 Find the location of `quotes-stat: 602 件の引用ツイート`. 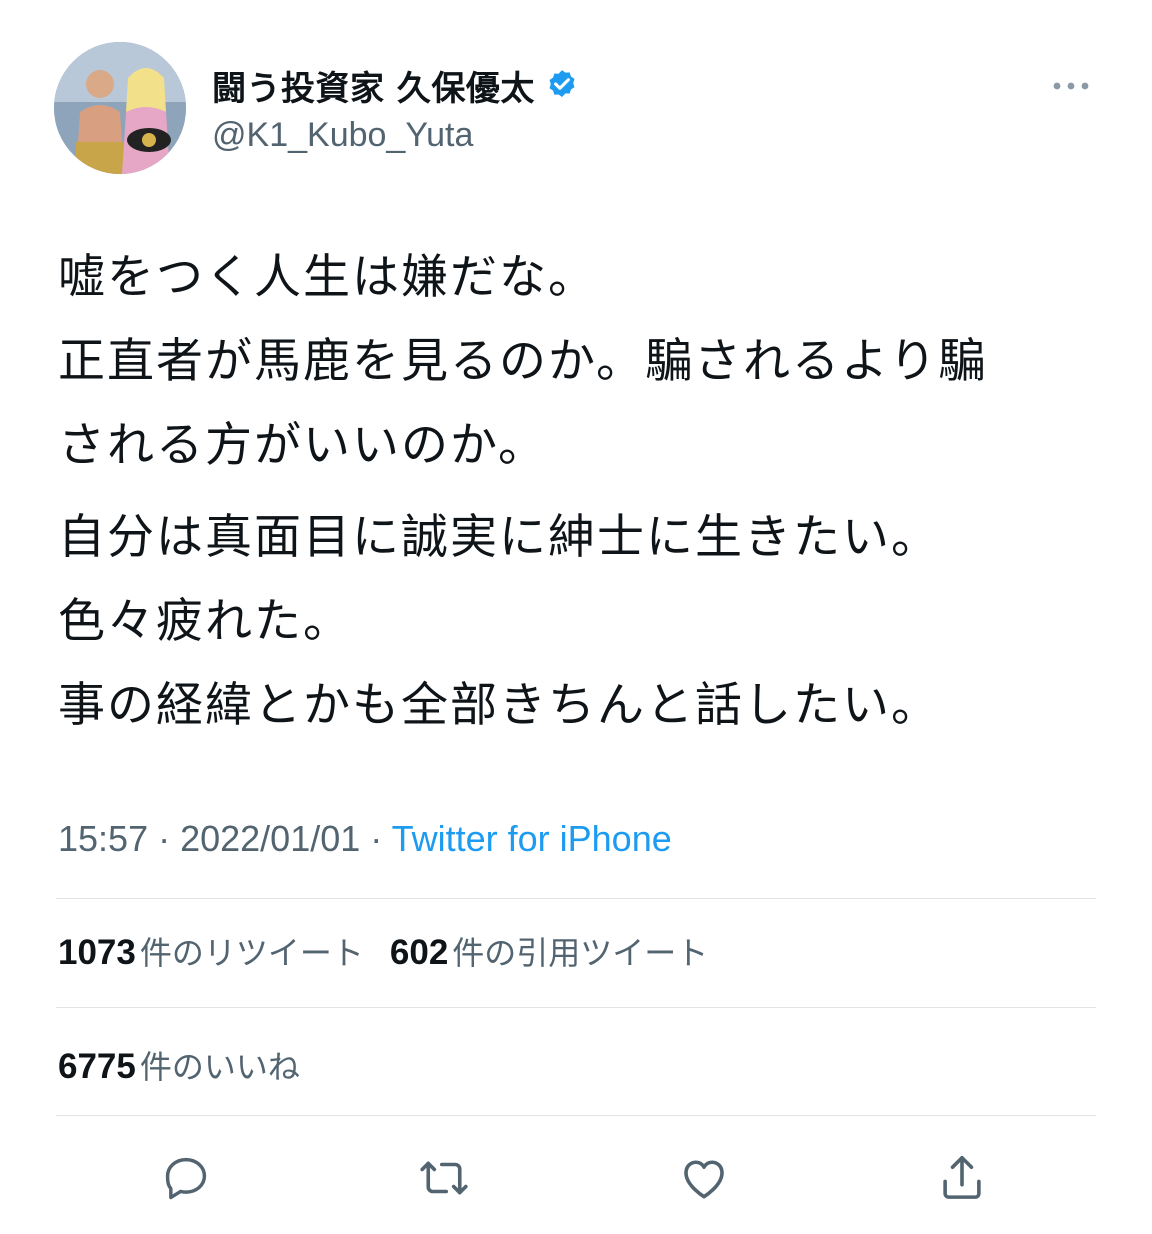

quotes-stat: 602 件の引用ツイート is located at coordinates (549, 951).